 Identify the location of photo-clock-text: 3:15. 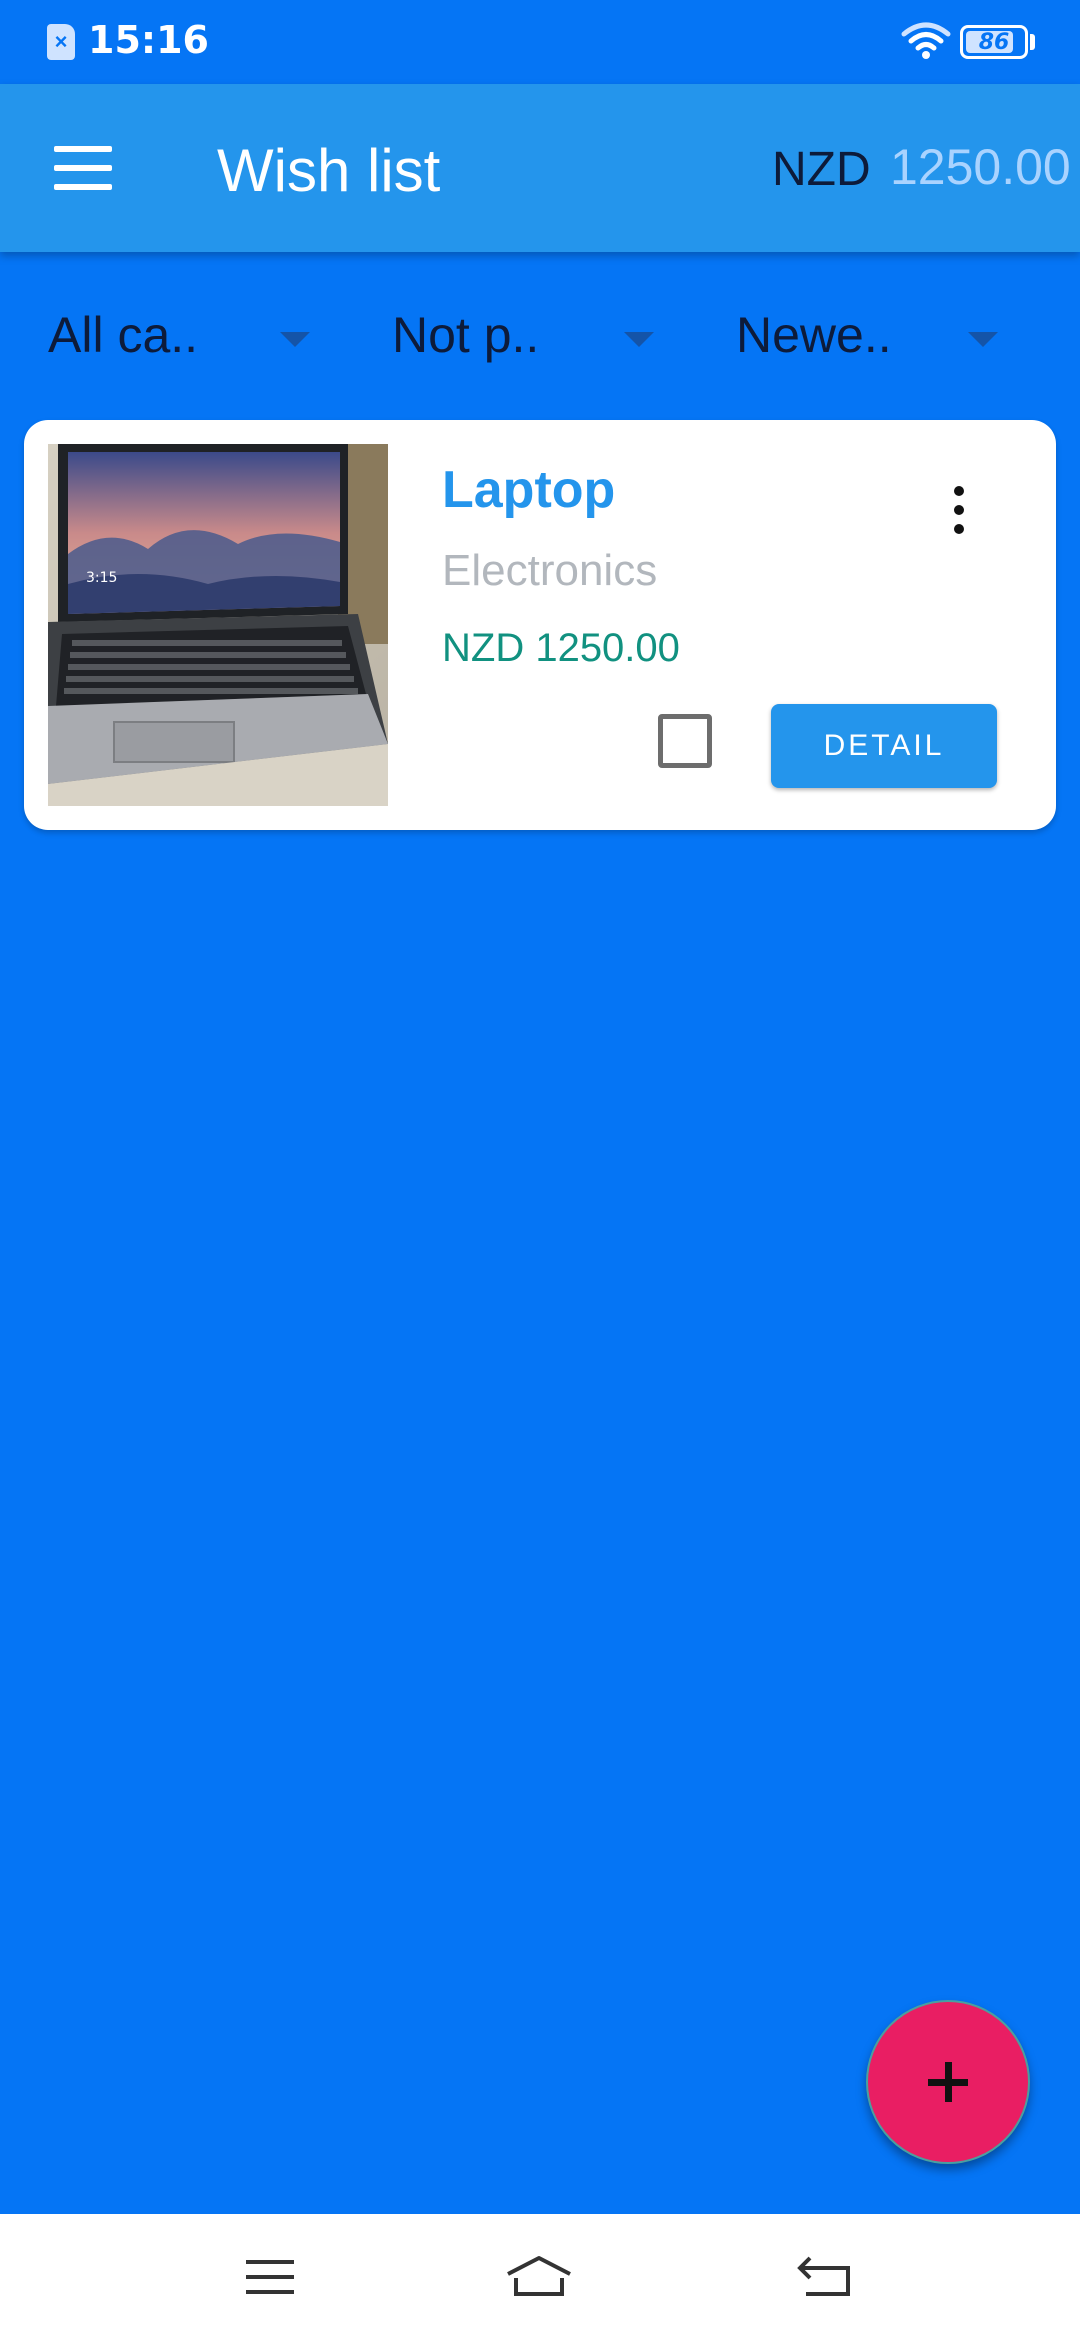
(101, 578).